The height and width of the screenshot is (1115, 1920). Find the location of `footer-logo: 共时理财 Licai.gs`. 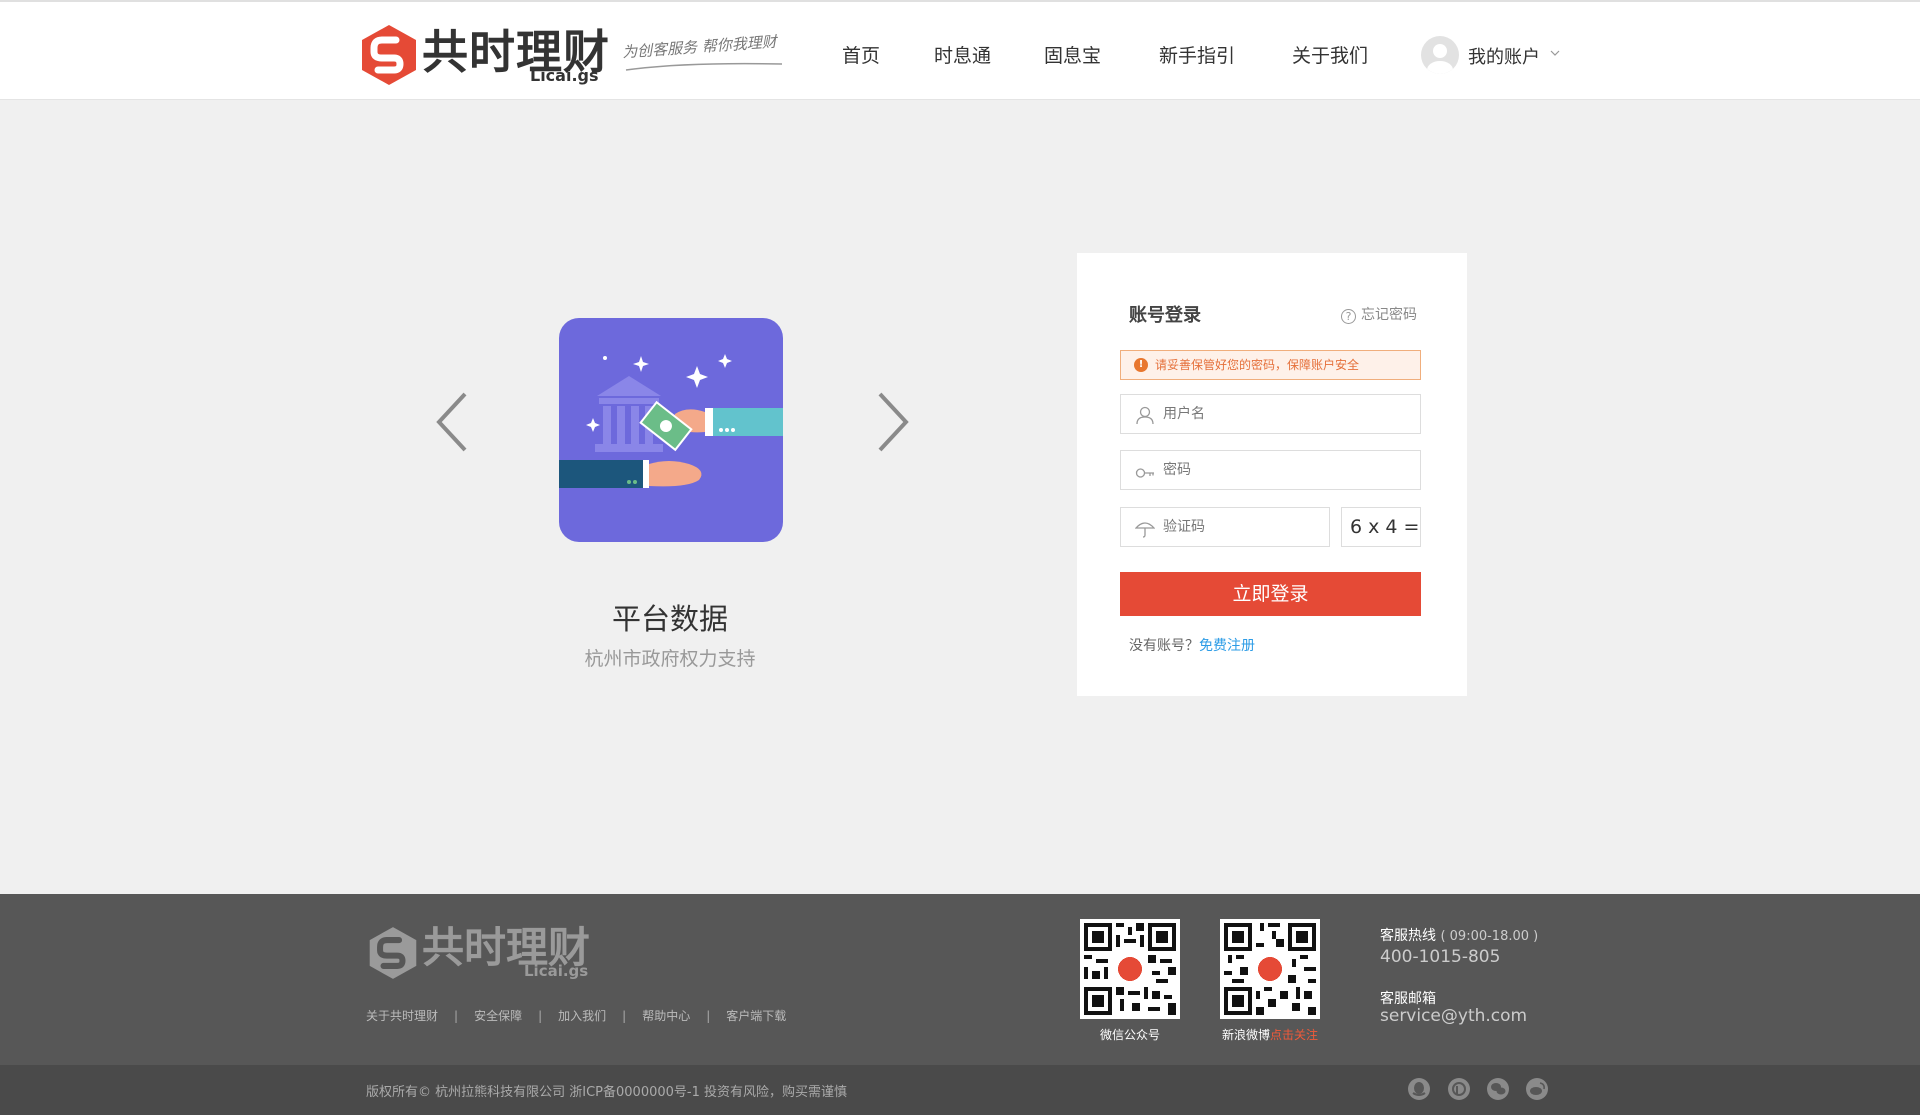

footer-logo: 共时理财 Licai.gs is located at coordinates (479, 952).